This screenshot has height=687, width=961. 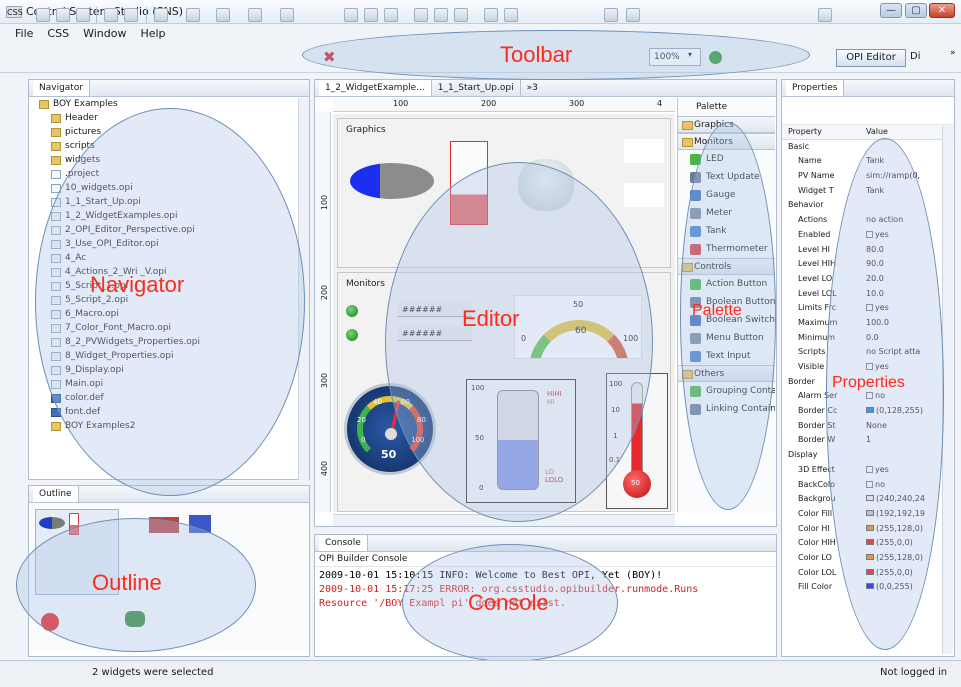 What do you see at coordinates (43, 15) in the screenshot?
I see `new-icon` at bounding box center [43, 15].